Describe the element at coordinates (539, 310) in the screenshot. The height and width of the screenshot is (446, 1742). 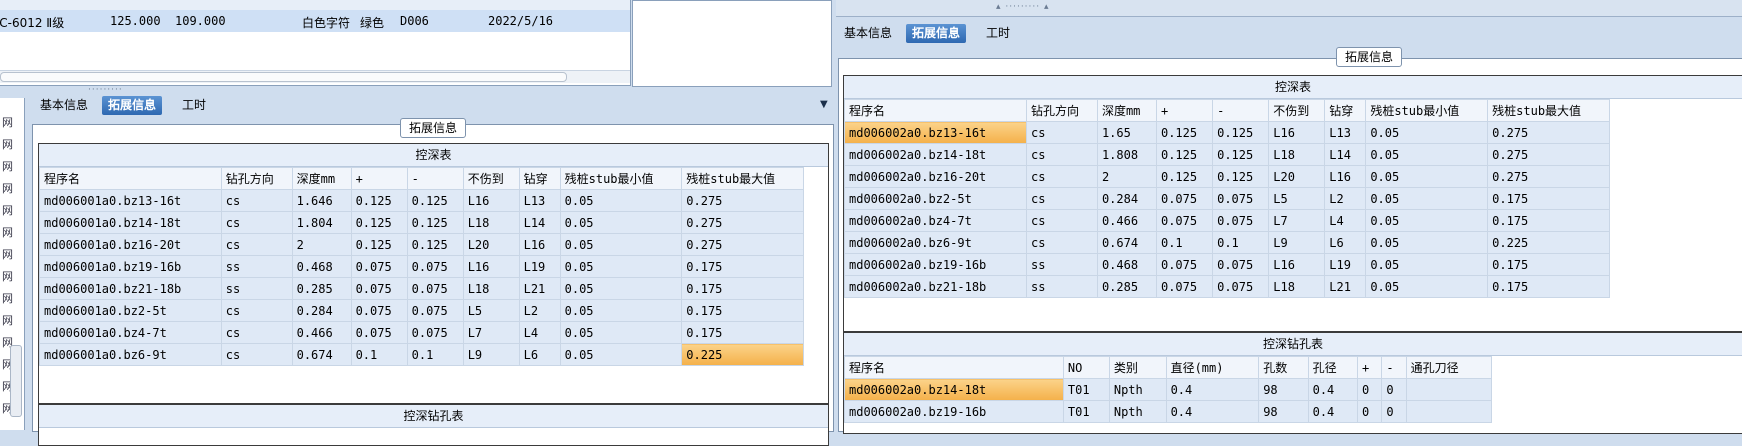
I see `table-cell: L2` at that location.